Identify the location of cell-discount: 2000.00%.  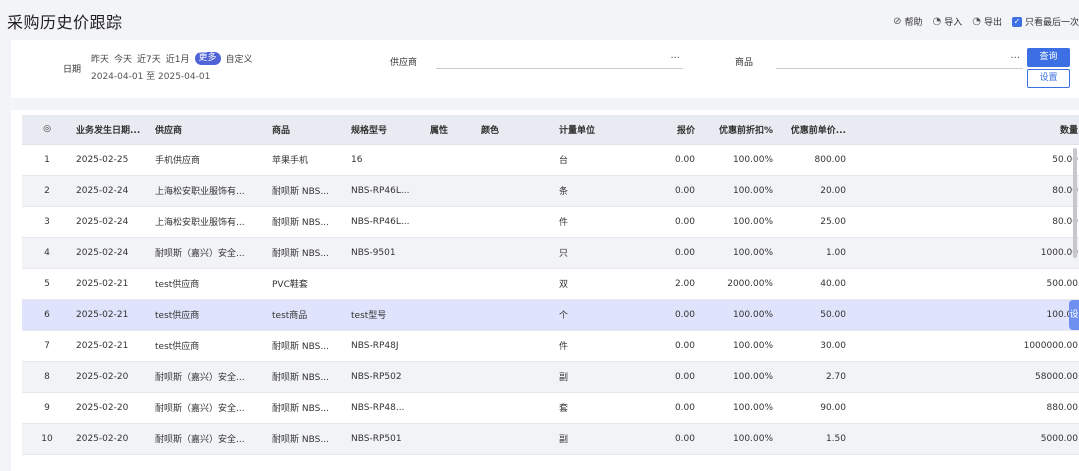
(738, 284).